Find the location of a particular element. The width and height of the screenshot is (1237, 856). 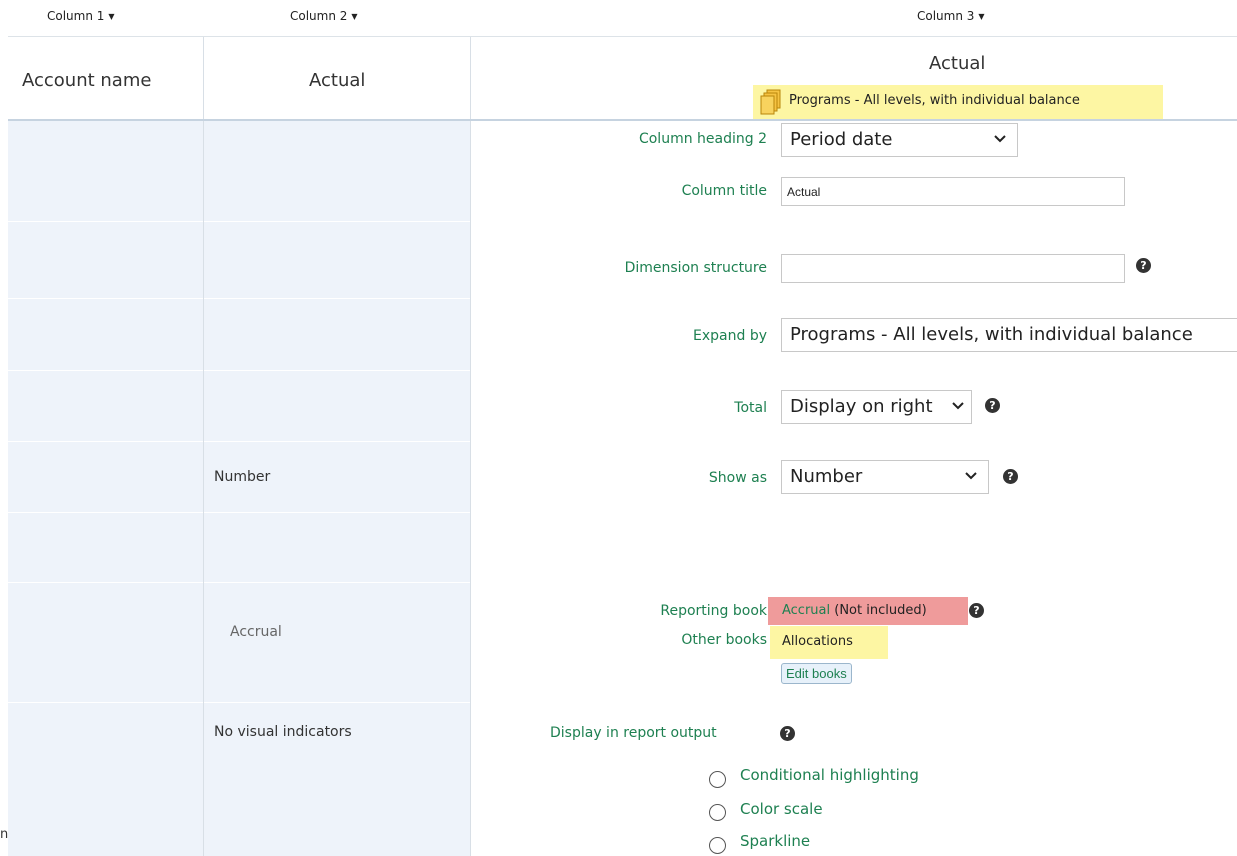

column-title-label: Column title is located at coordinates (724, 191).